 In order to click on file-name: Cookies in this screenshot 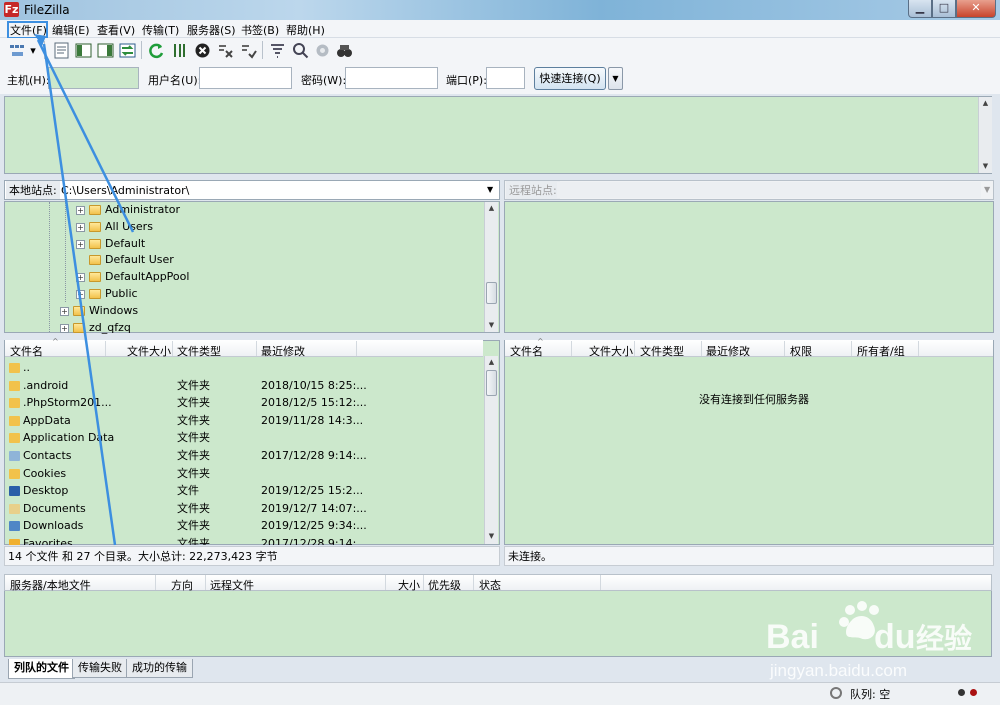, I will do `click(44, 474)`.